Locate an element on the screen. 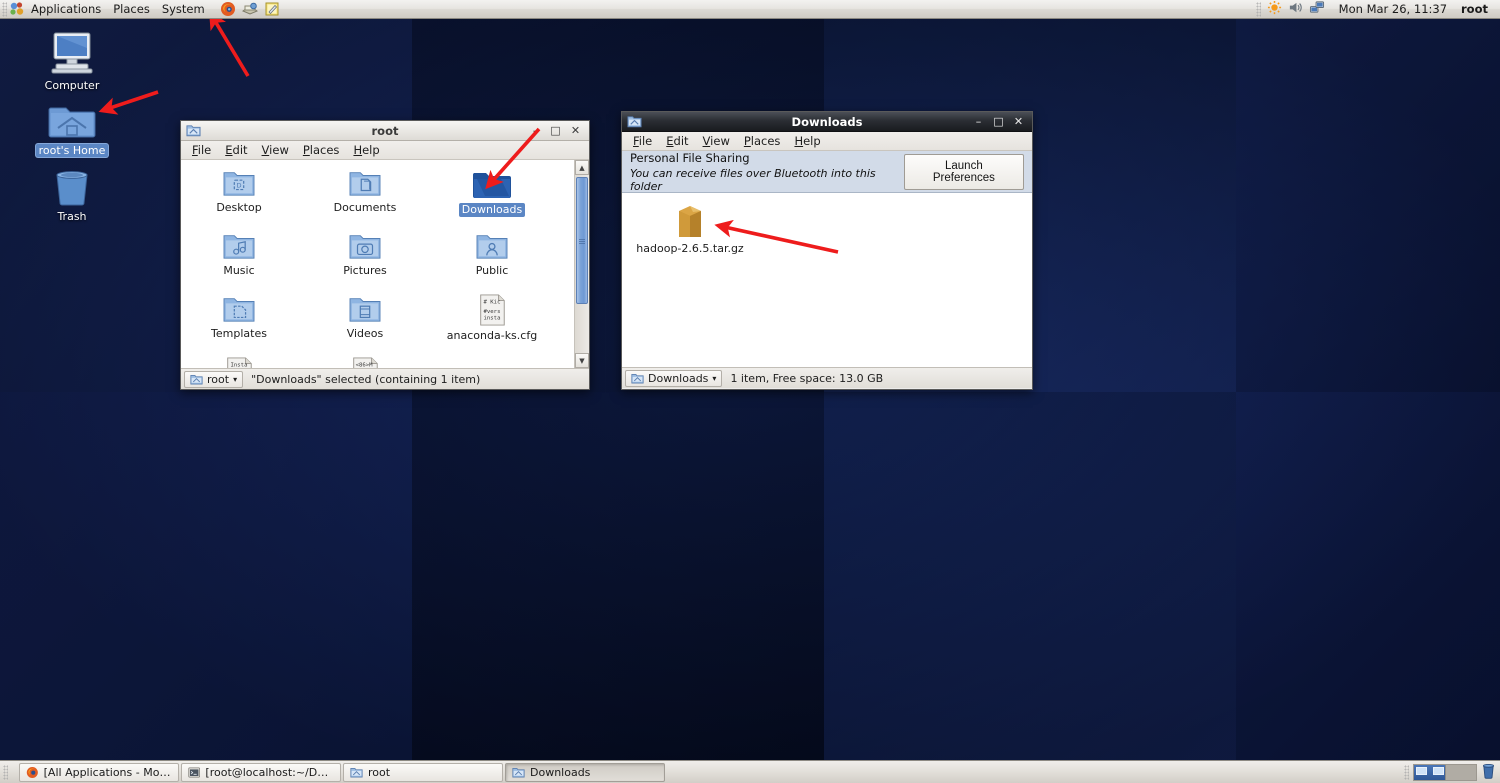 The width and height of the screenshot is (1500, 783). clock: Mon Mar 26, 11:37 is located at coordinates (1393, 9).